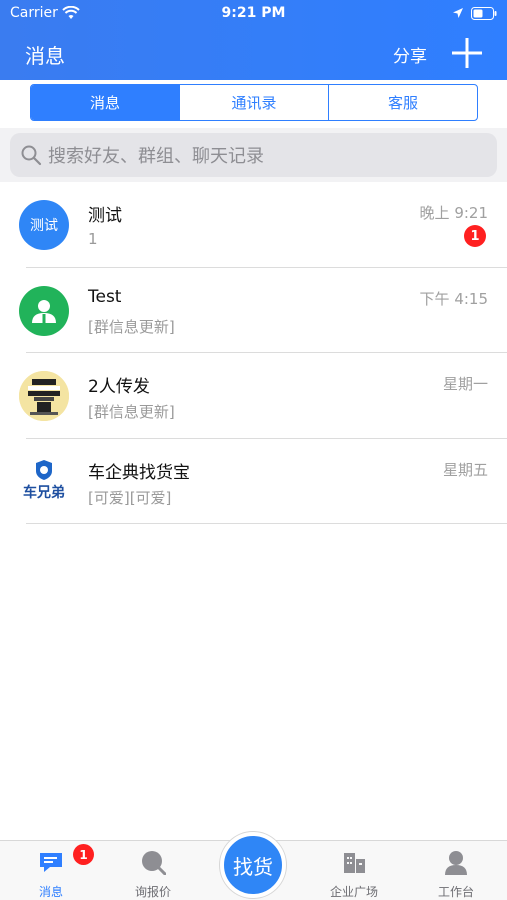 The height and width of the screenshot is (900, 507). Describe the element at coordinates (51, 862) in the screenshot. I see `message-icon` at that location.